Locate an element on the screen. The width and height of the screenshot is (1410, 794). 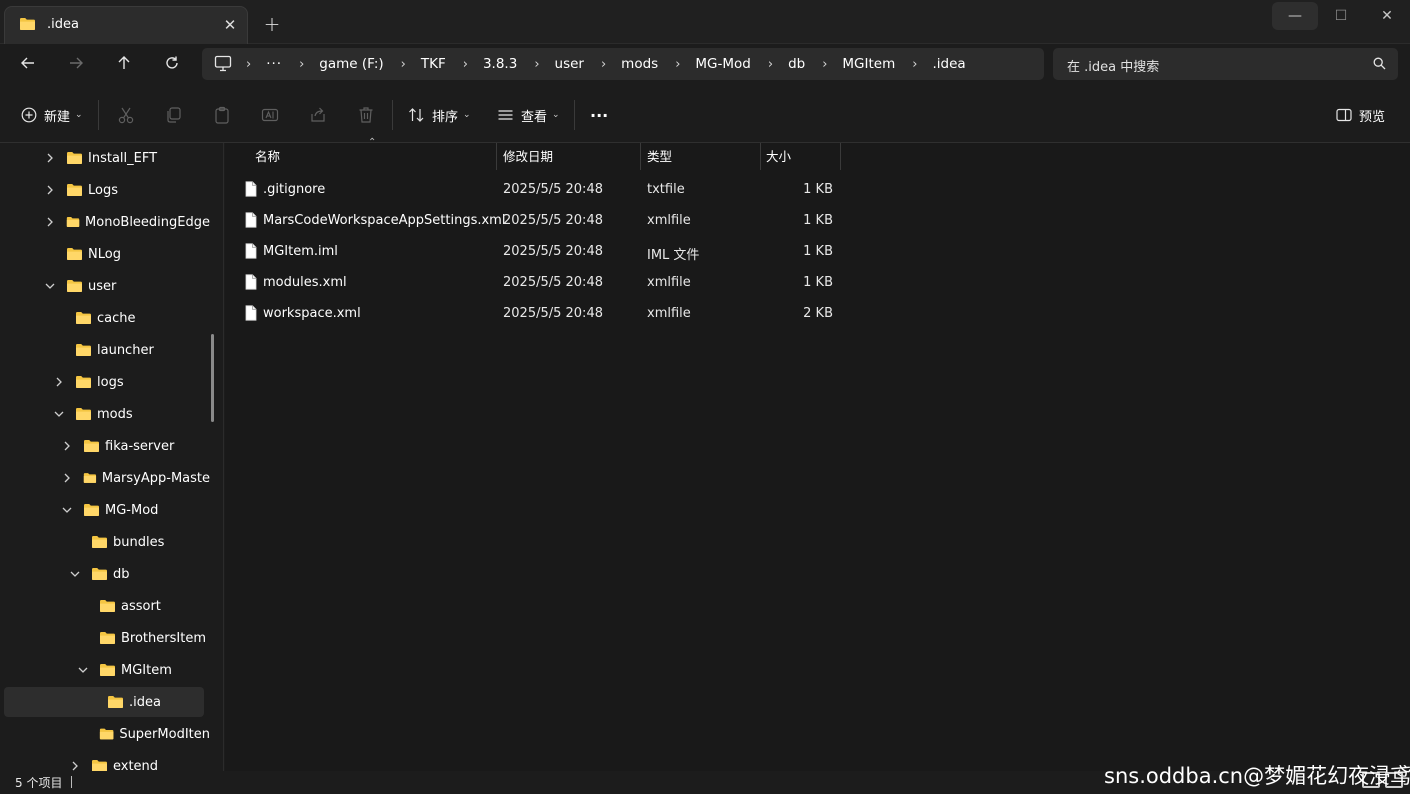
close-window-button: ✕ is located at coordinates (1387, 16).